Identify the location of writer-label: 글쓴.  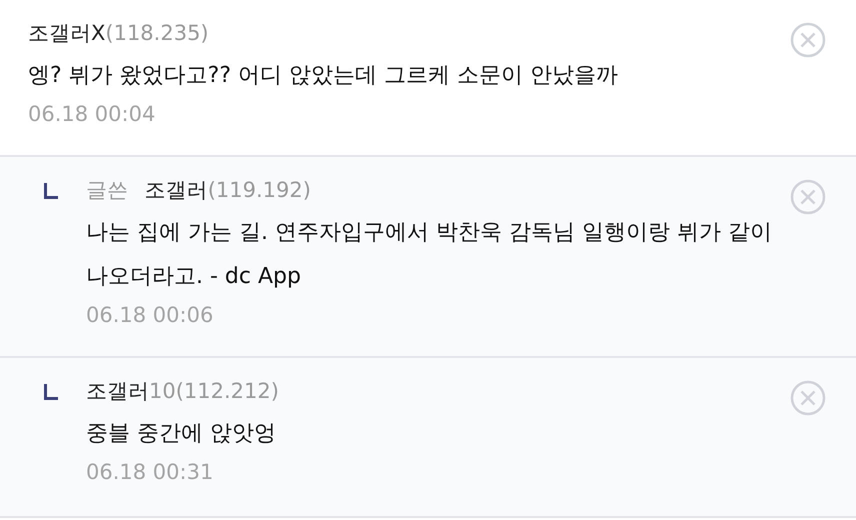
(107, 190).